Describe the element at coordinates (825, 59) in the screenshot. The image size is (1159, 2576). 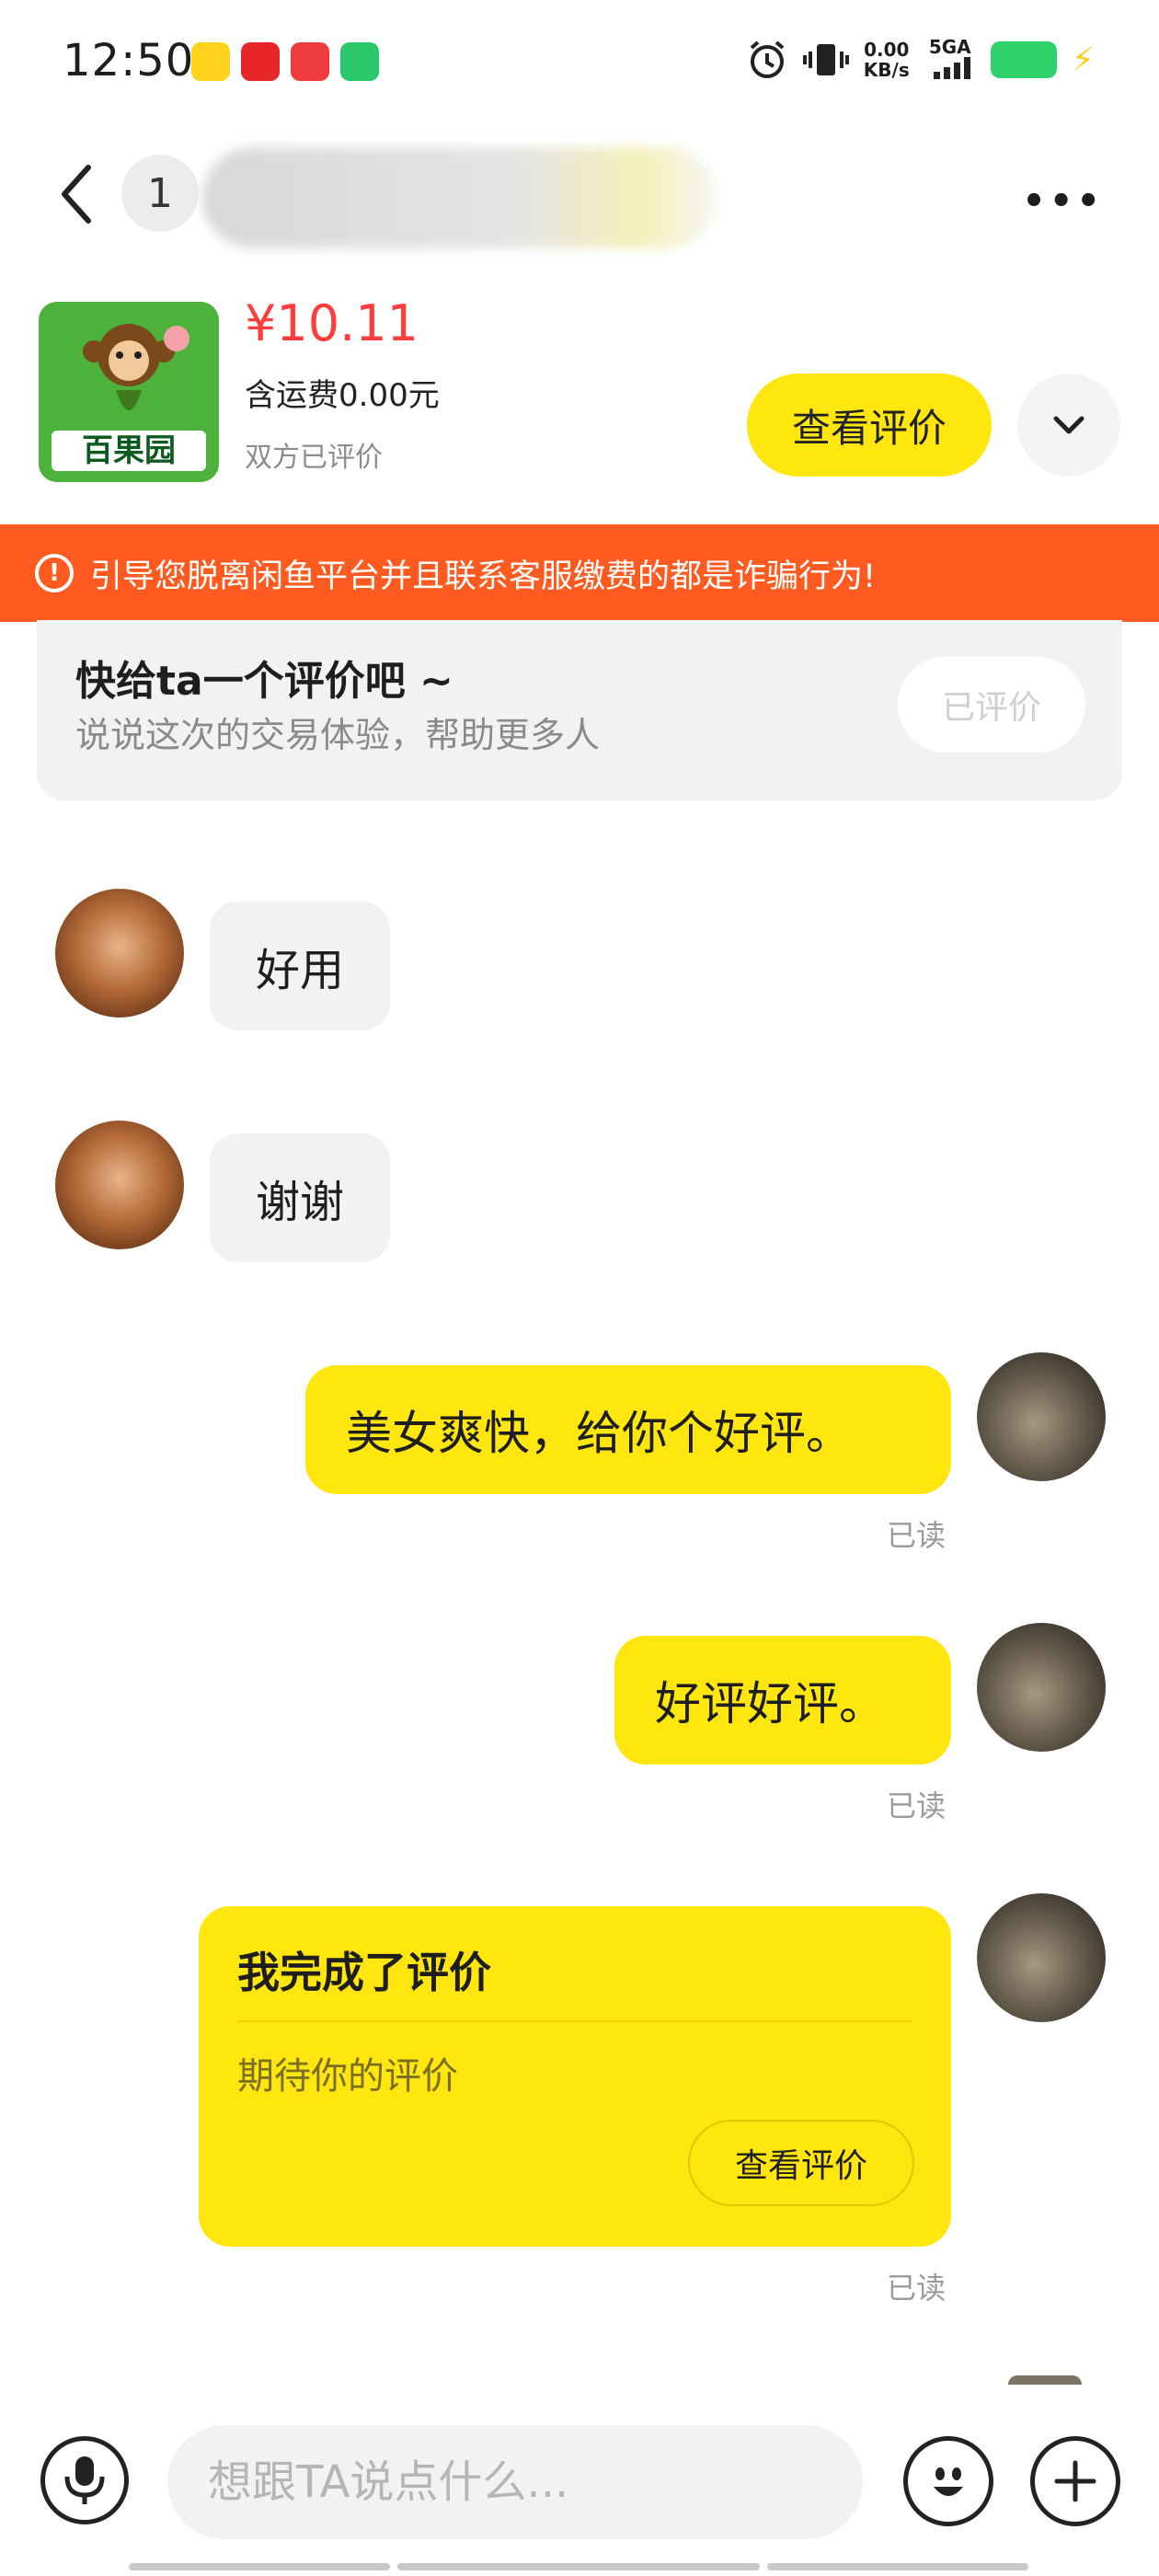
I see `vibrate-icon` at that location.